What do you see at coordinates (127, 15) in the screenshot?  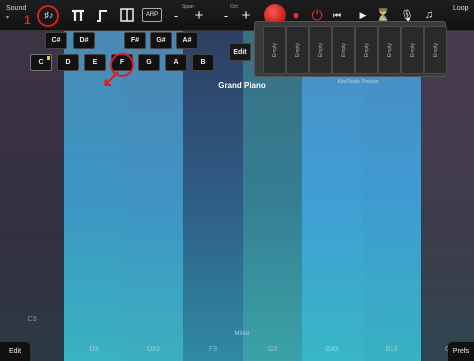 I see `split-view-icon` at bounding box center [127, 15].